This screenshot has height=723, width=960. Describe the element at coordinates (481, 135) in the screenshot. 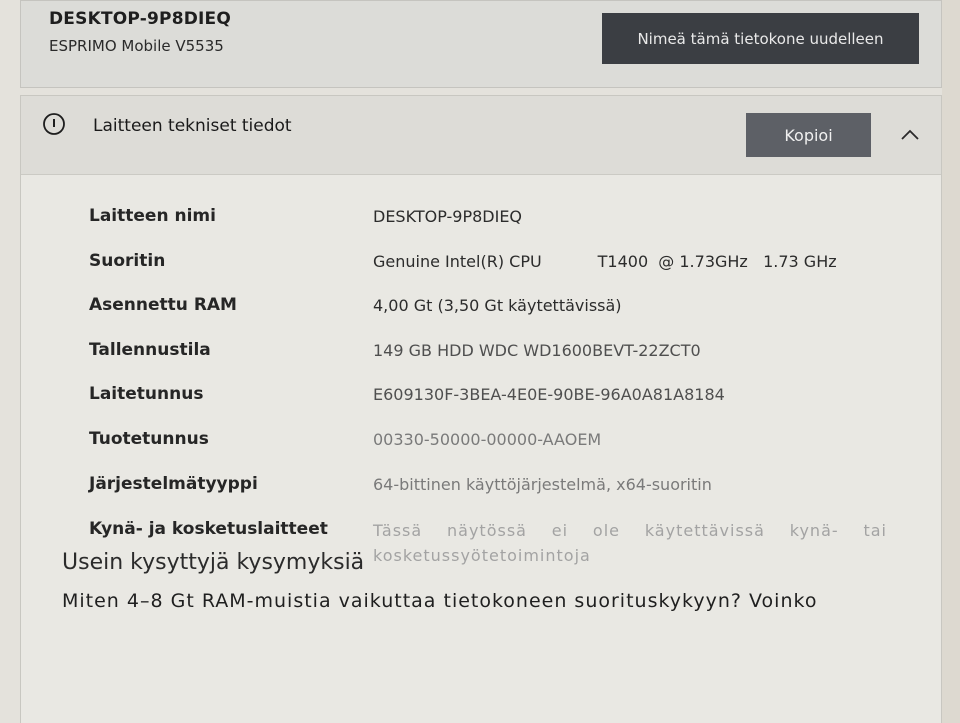

I see `specs-header: Laitteen tekniset tiedot Kopioi` at that location.